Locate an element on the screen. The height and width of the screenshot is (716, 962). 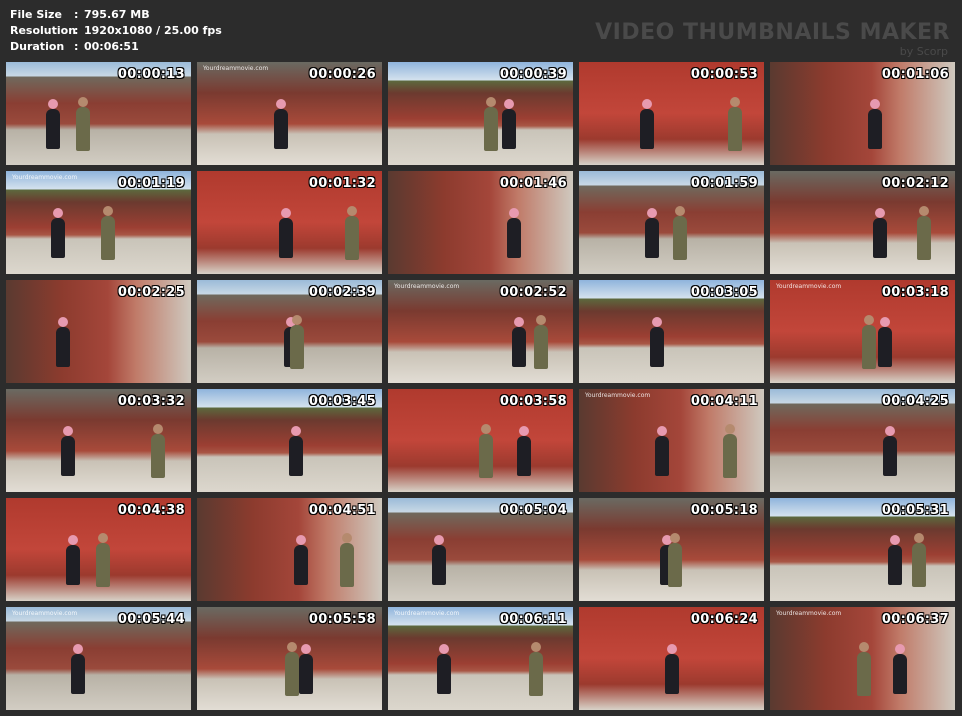
video-thumbnail: 00:02:12 is located at coordinates (862, 222).